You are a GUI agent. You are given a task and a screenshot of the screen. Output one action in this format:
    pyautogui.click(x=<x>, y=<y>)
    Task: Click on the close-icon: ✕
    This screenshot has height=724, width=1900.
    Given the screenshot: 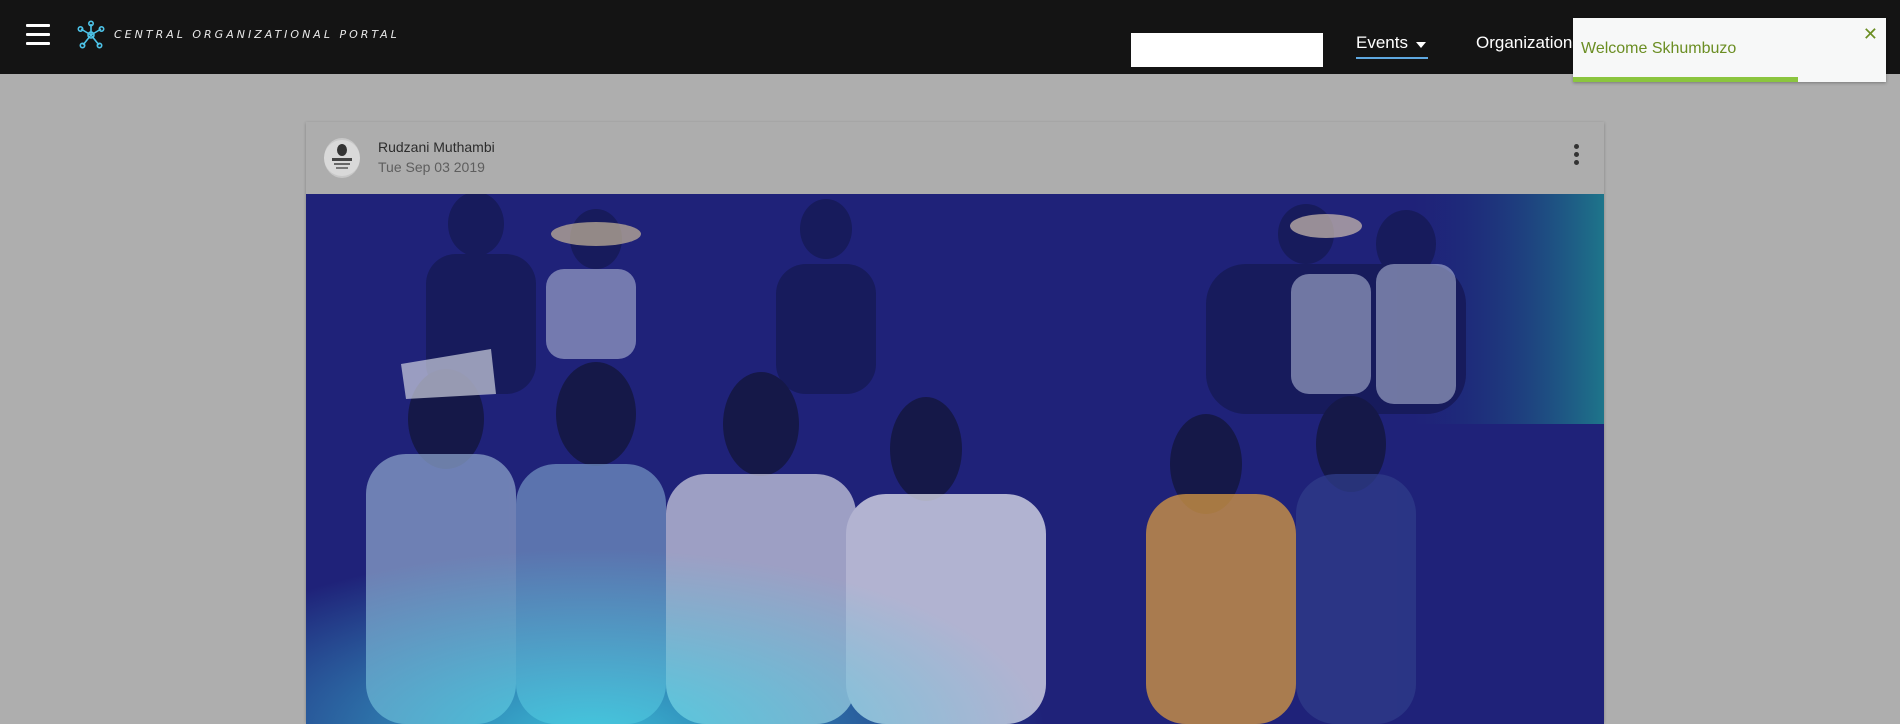 What is the action you would take?
    pyautogui.click(x=1870, y=34)
    